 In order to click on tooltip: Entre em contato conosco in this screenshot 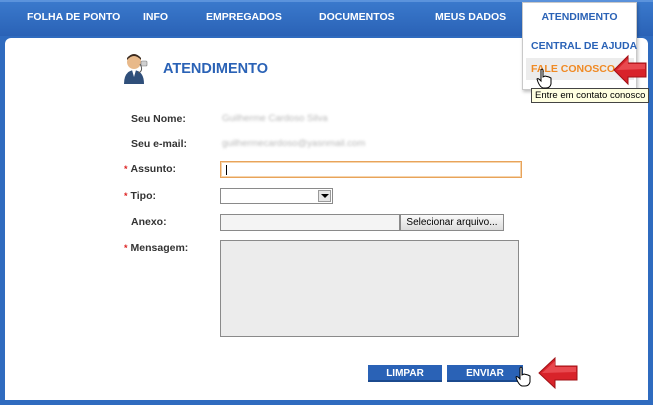, I will do `click(590, 95)`.